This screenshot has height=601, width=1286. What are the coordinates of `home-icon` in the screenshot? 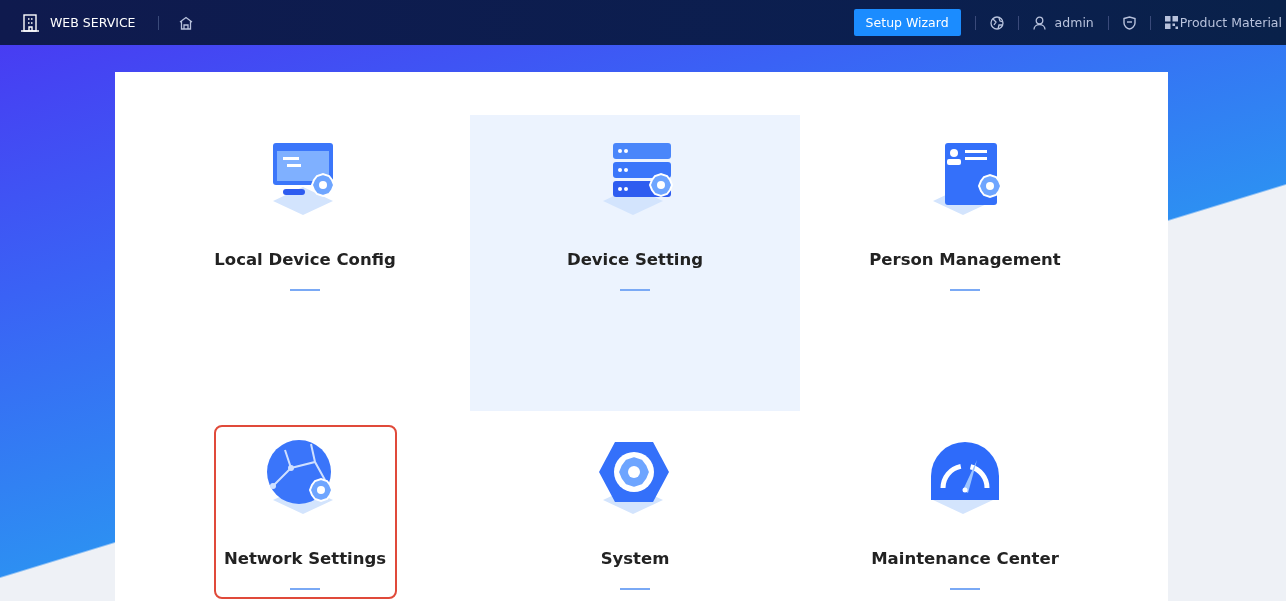 It's located at (185, 22).